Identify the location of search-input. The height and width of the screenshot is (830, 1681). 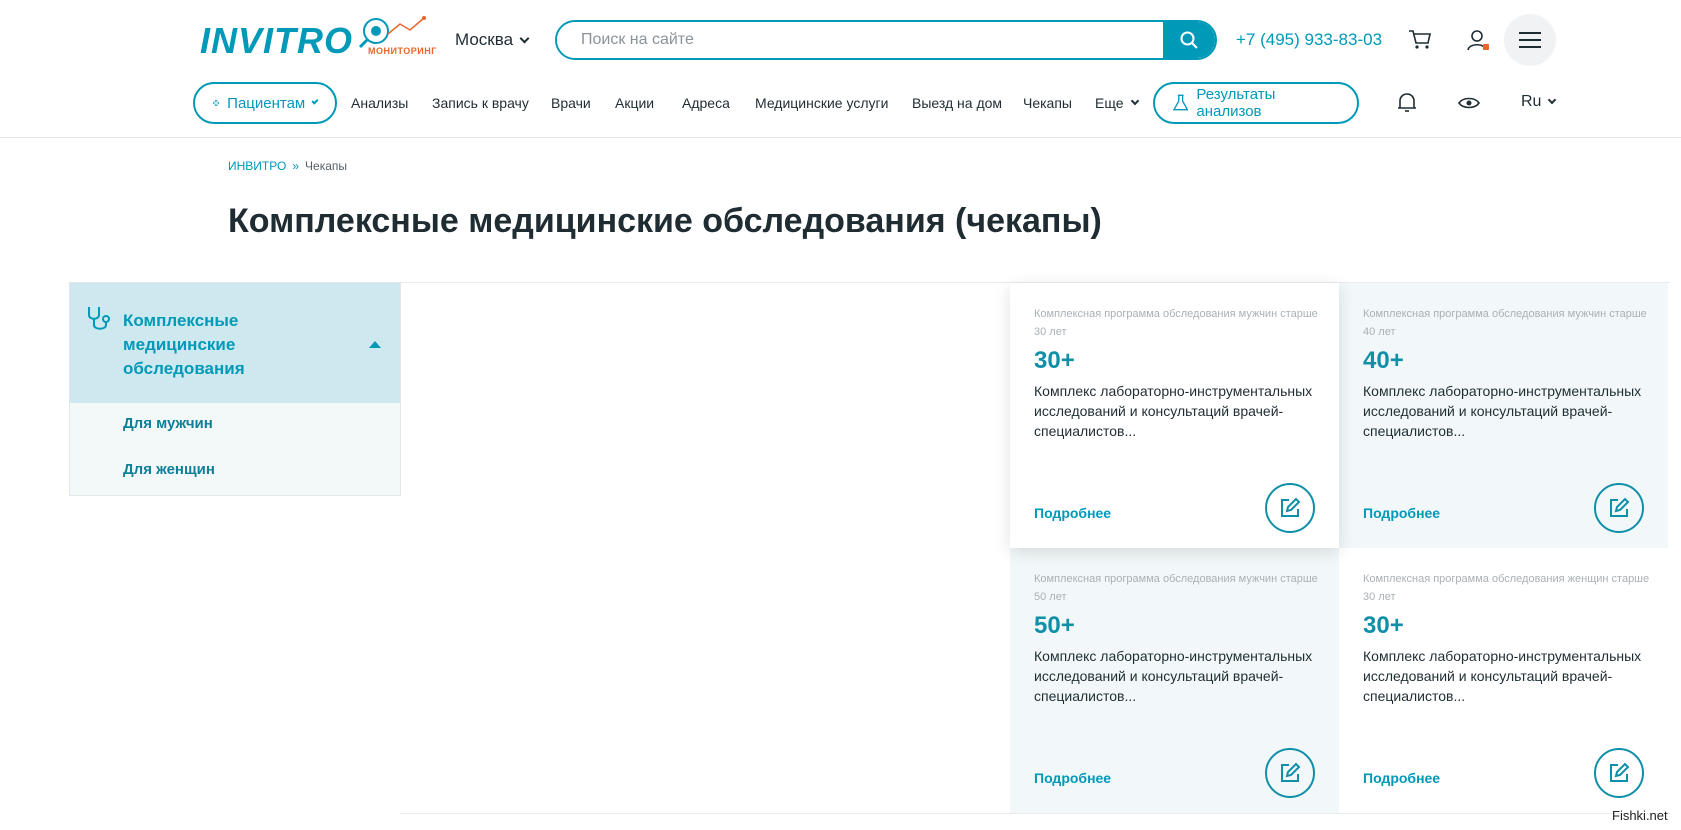
(860, 40).